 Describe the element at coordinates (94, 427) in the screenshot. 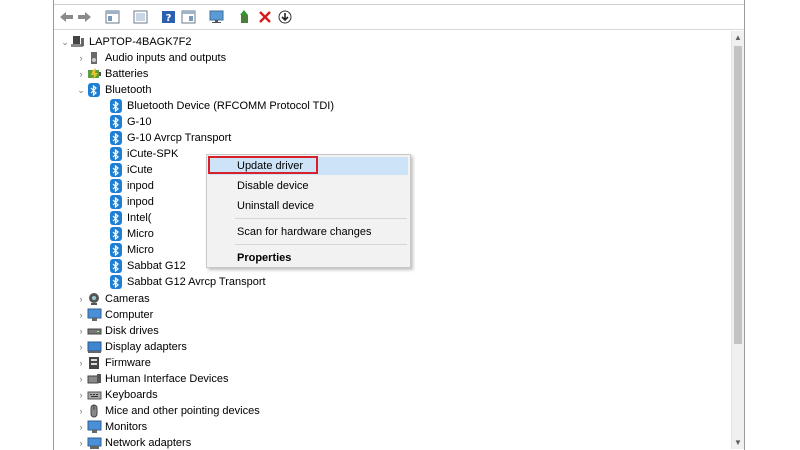

I see `monitor-icon` at that location.